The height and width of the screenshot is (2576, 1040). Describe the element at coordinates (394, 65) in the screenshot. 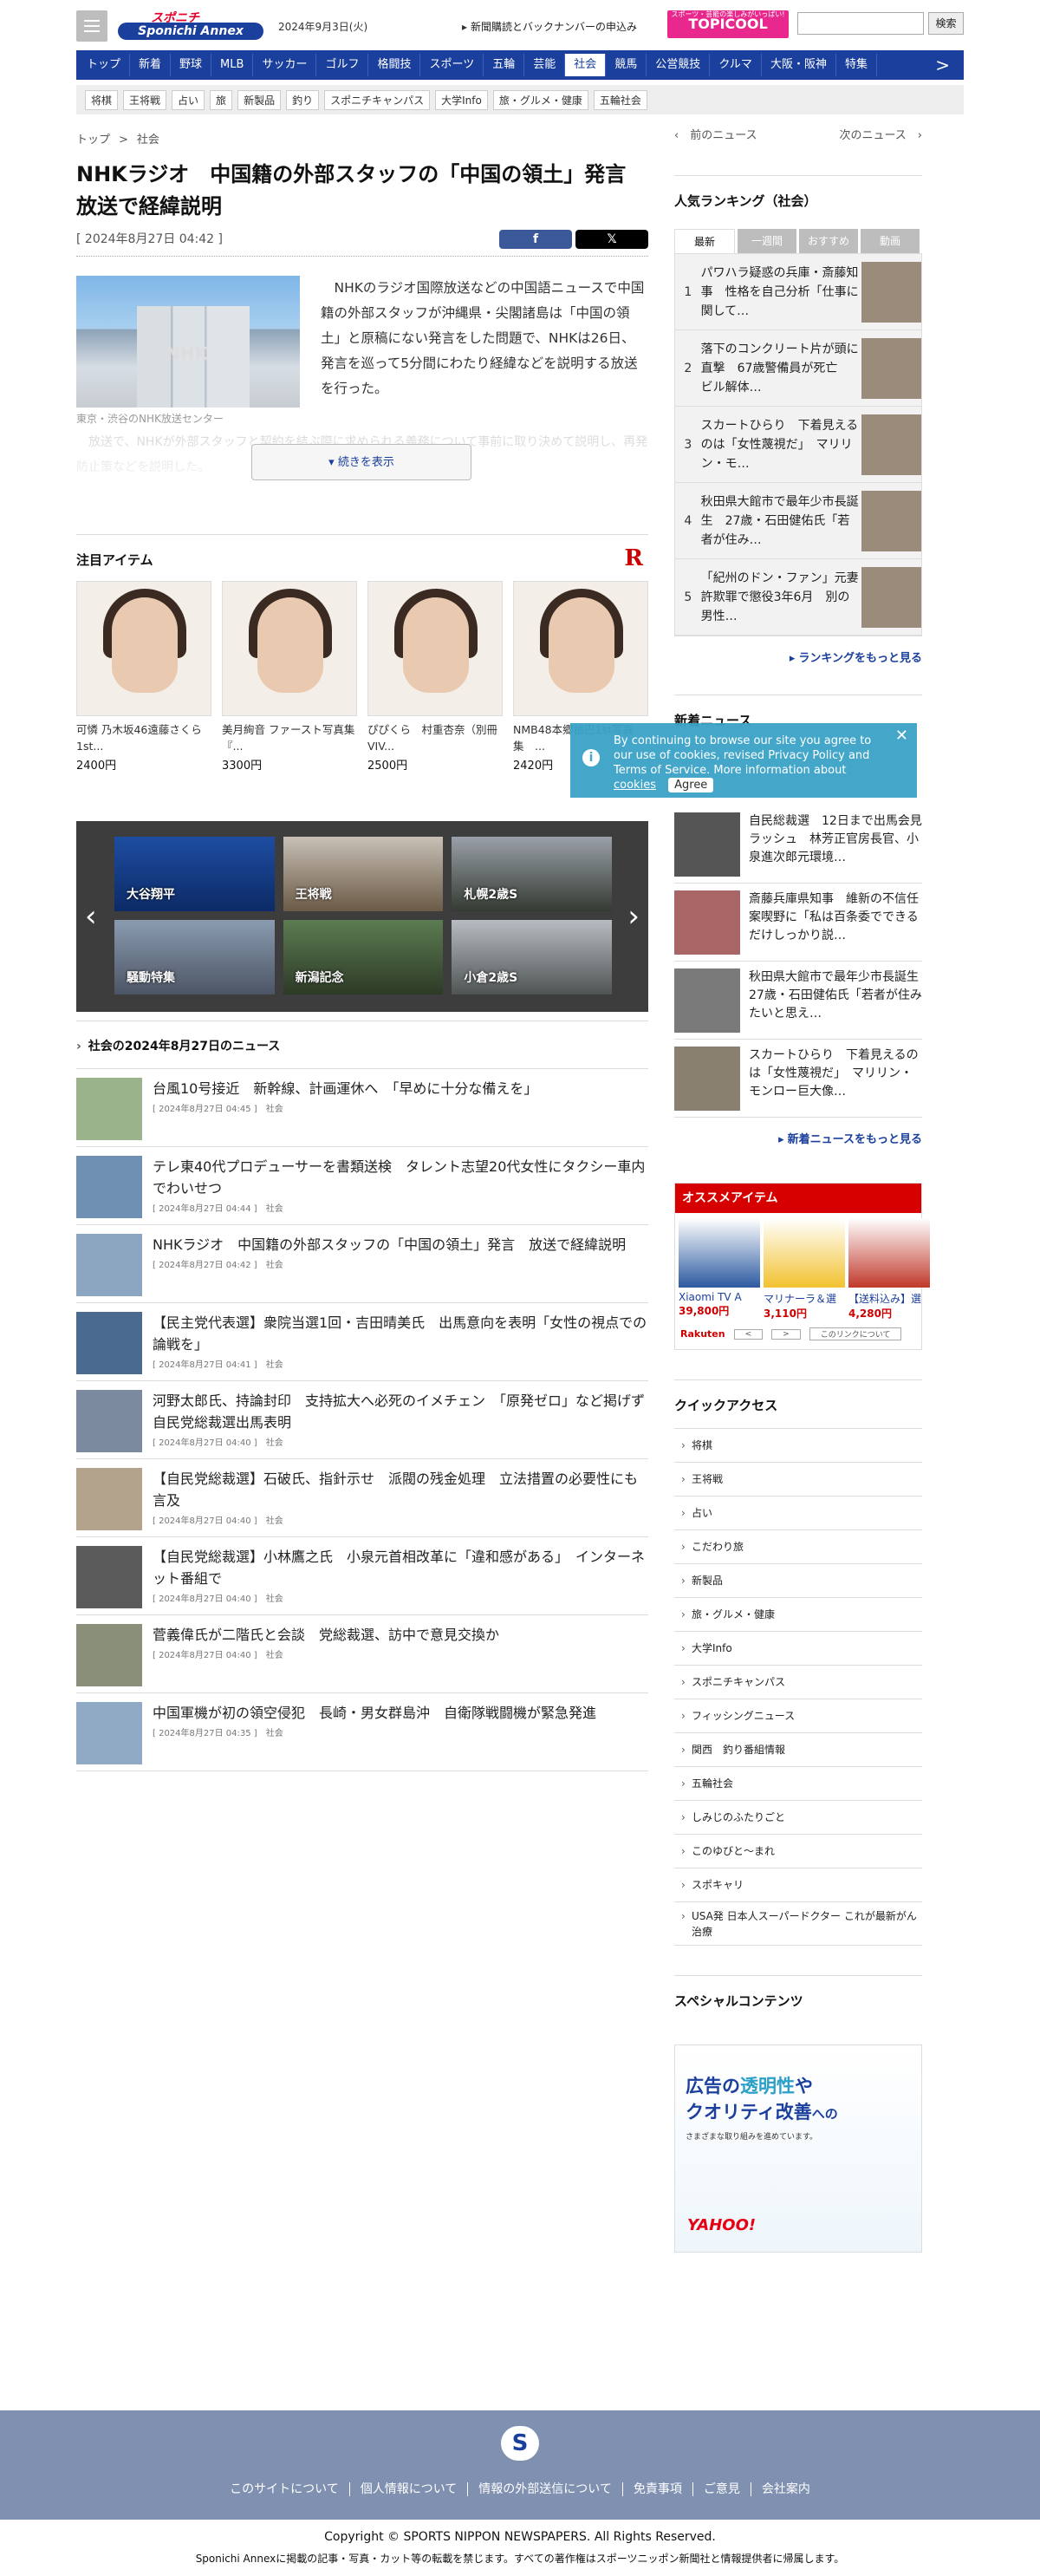

I see `nav-item: 格闘技` at that location.